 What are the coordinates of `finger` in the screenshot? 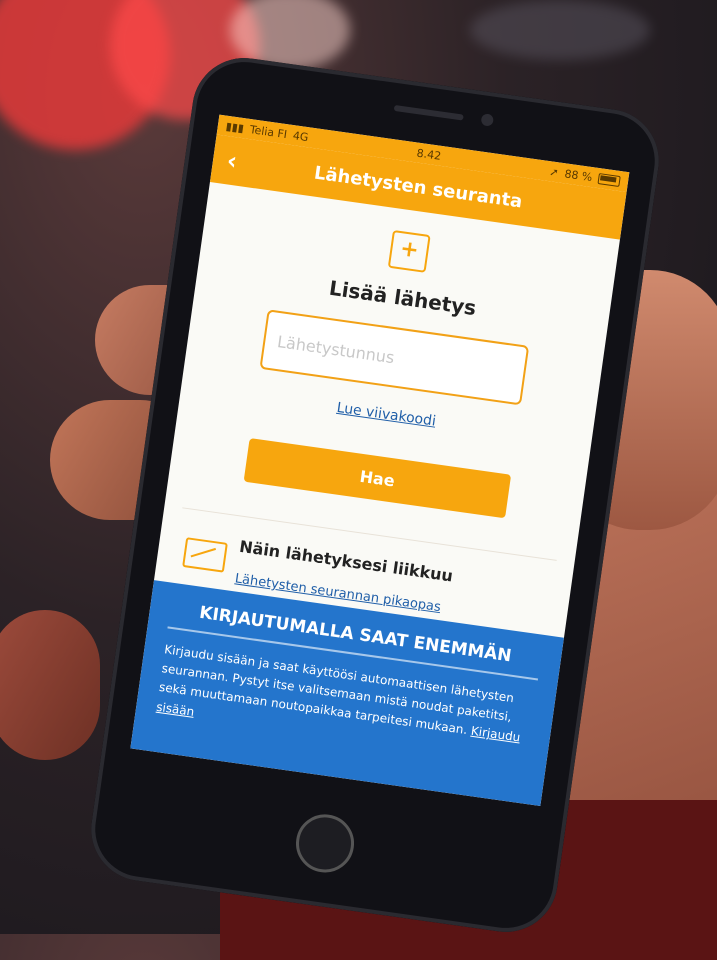 It's located at (50, 685).